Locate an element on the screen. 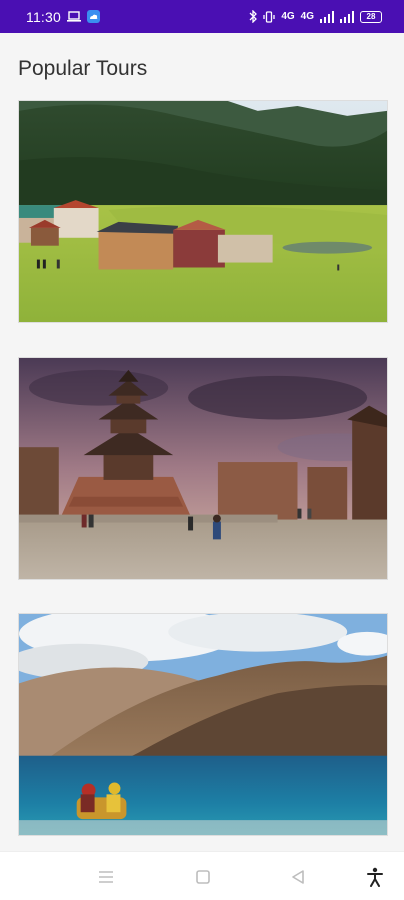  system-nav-bar is located at coordinates (202, 875).